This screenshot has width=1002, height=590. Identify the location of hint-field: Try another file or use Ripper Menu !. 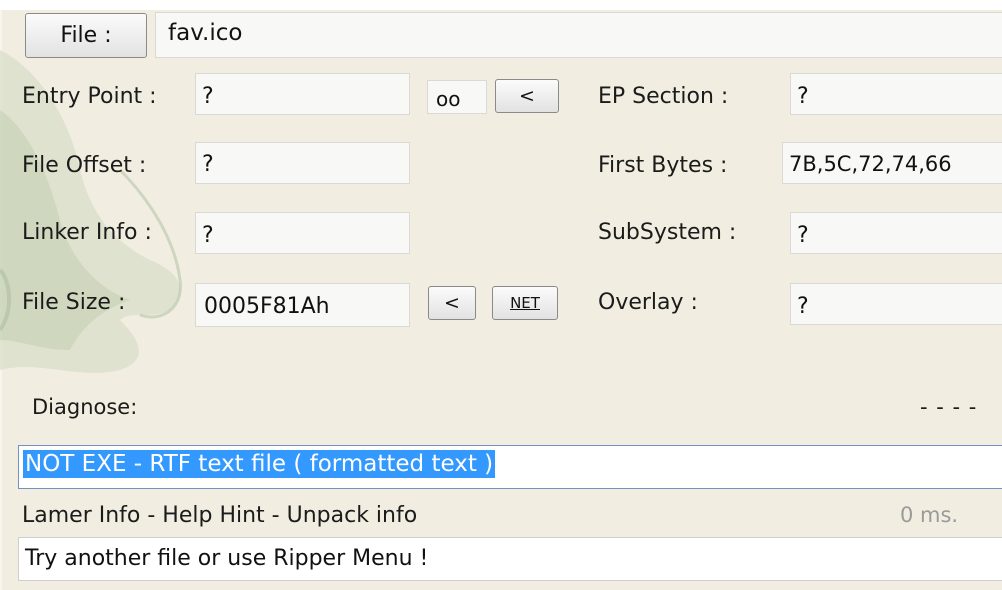
(510, 559).